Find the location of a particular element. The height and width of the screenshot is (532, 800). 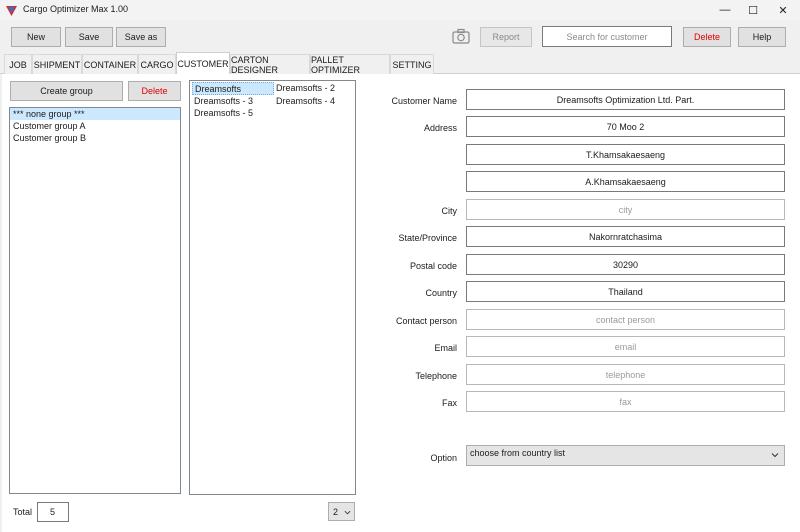

address-line2-field: T.Khamsakaesaeng is located at coordinates (625, 154).